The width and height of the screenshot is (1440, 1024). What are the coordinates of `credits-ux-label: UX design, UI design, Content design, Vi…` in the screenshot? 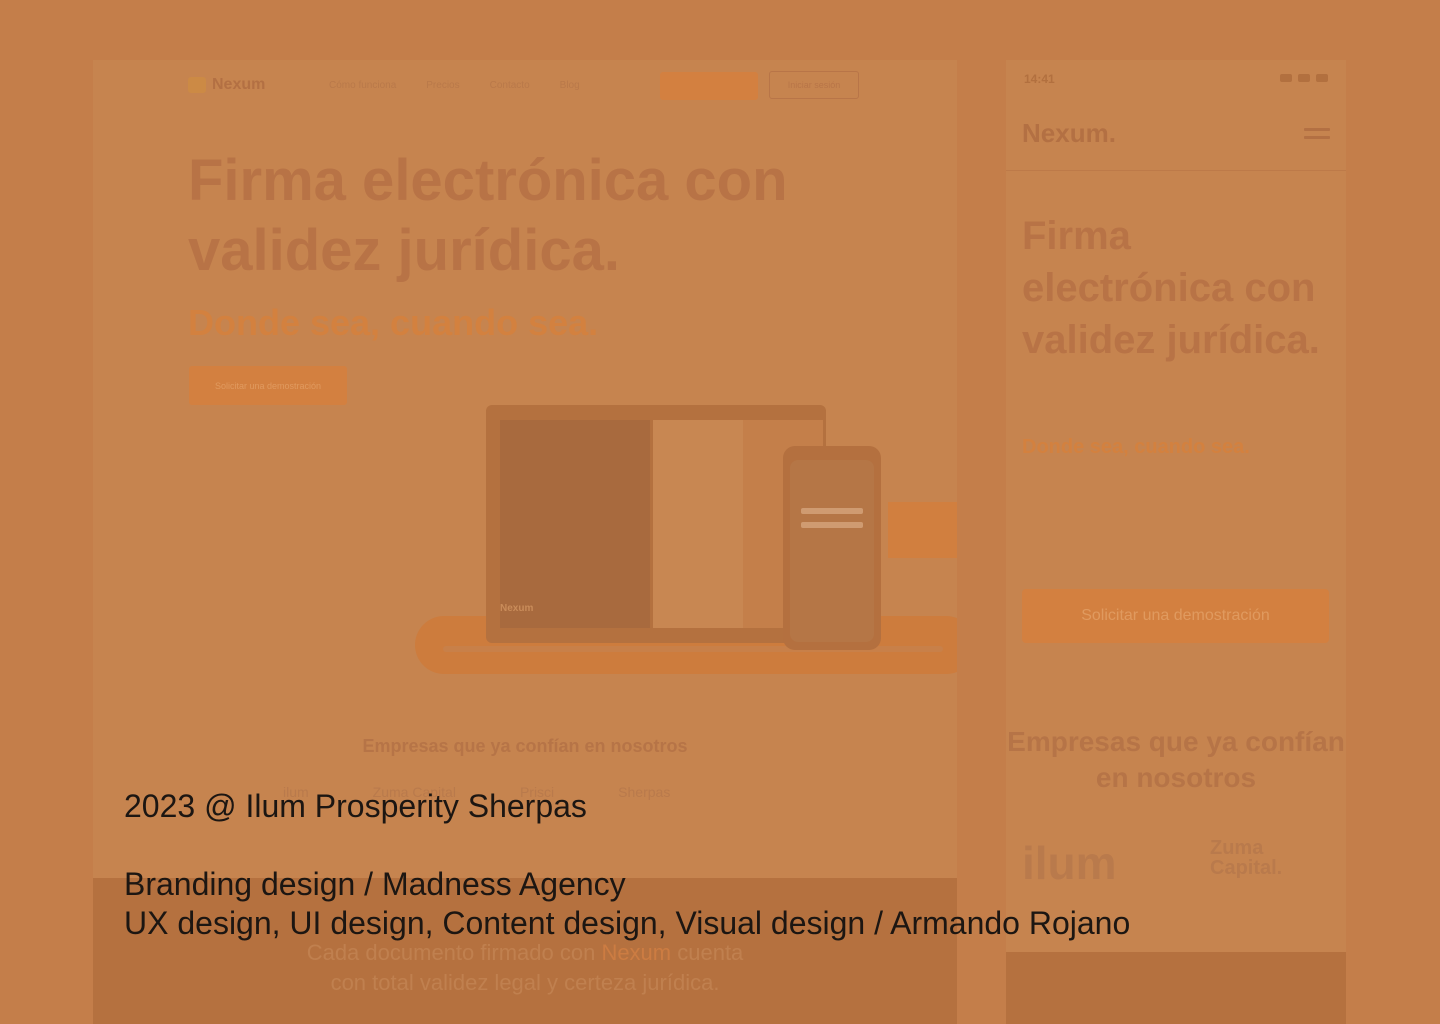 It's located at (507, 923).